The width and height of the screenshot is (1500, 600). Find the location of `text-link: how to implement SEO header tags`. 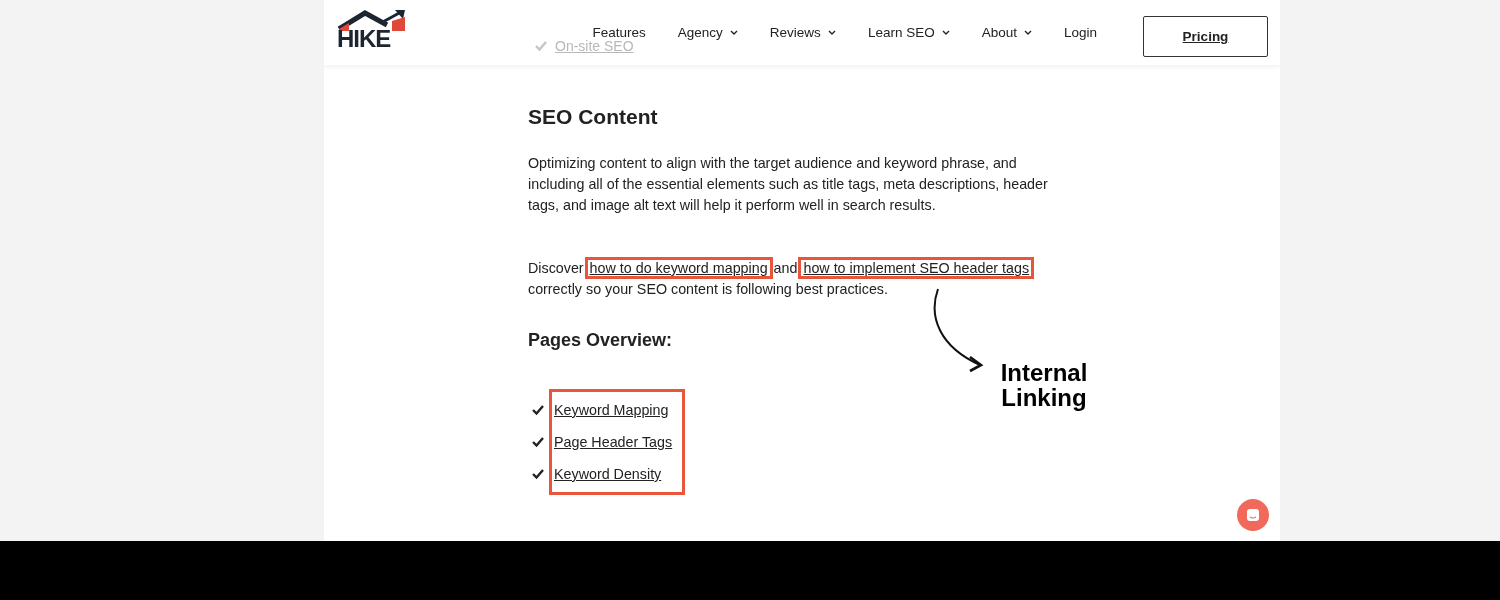

text-link: how to implement SEO header tags is located at coordinates (916, 268).